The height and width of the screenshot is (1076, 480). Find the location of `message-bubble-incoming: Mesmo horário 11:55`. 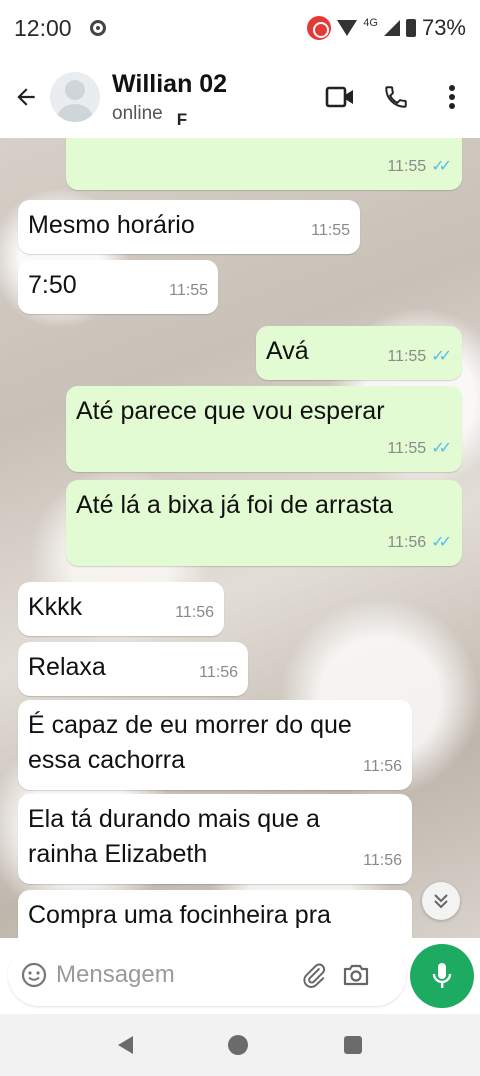

message-bubble-incoming: Mesmo horário 11:55 is located at coordinates (189, 227).